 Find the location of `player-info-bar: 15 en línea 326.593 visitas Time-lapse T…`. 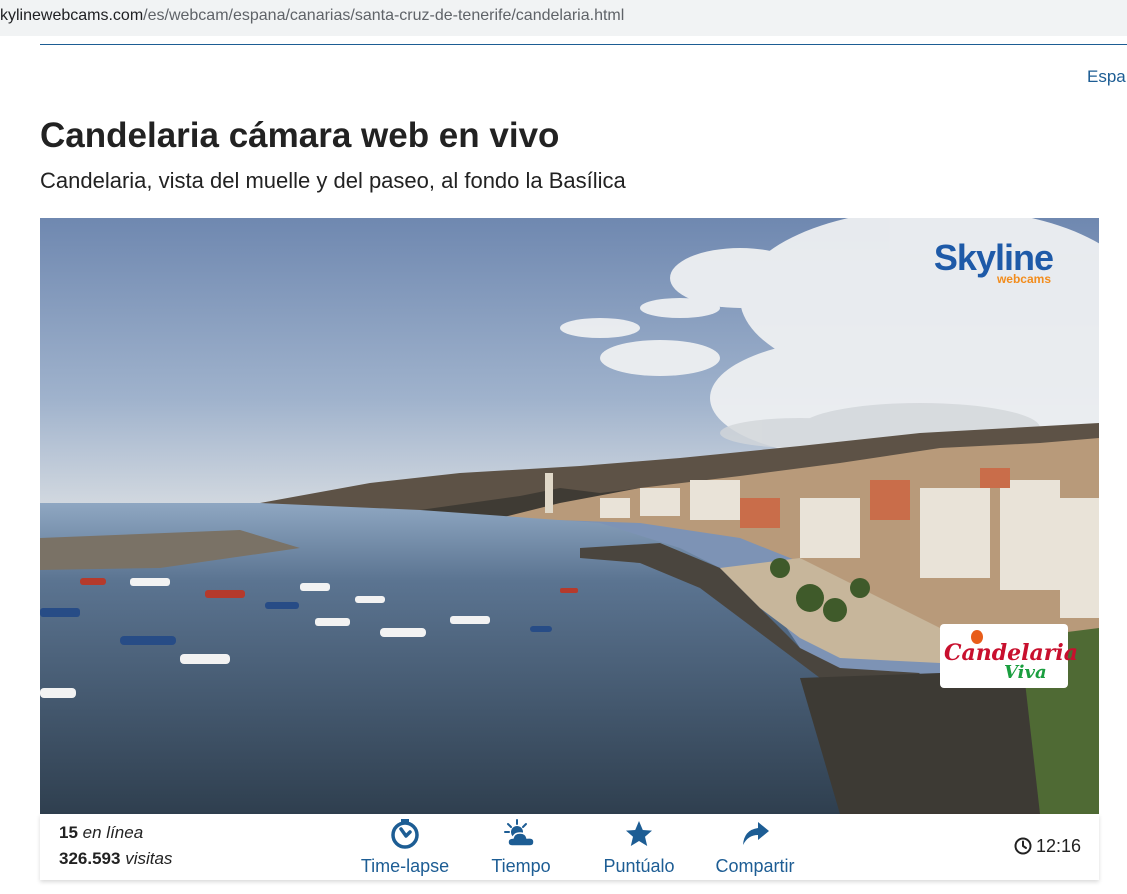

player-info-bar: 15 en línea 326.593 visitas Time-lapse T… is located at coordinates (569, 847).